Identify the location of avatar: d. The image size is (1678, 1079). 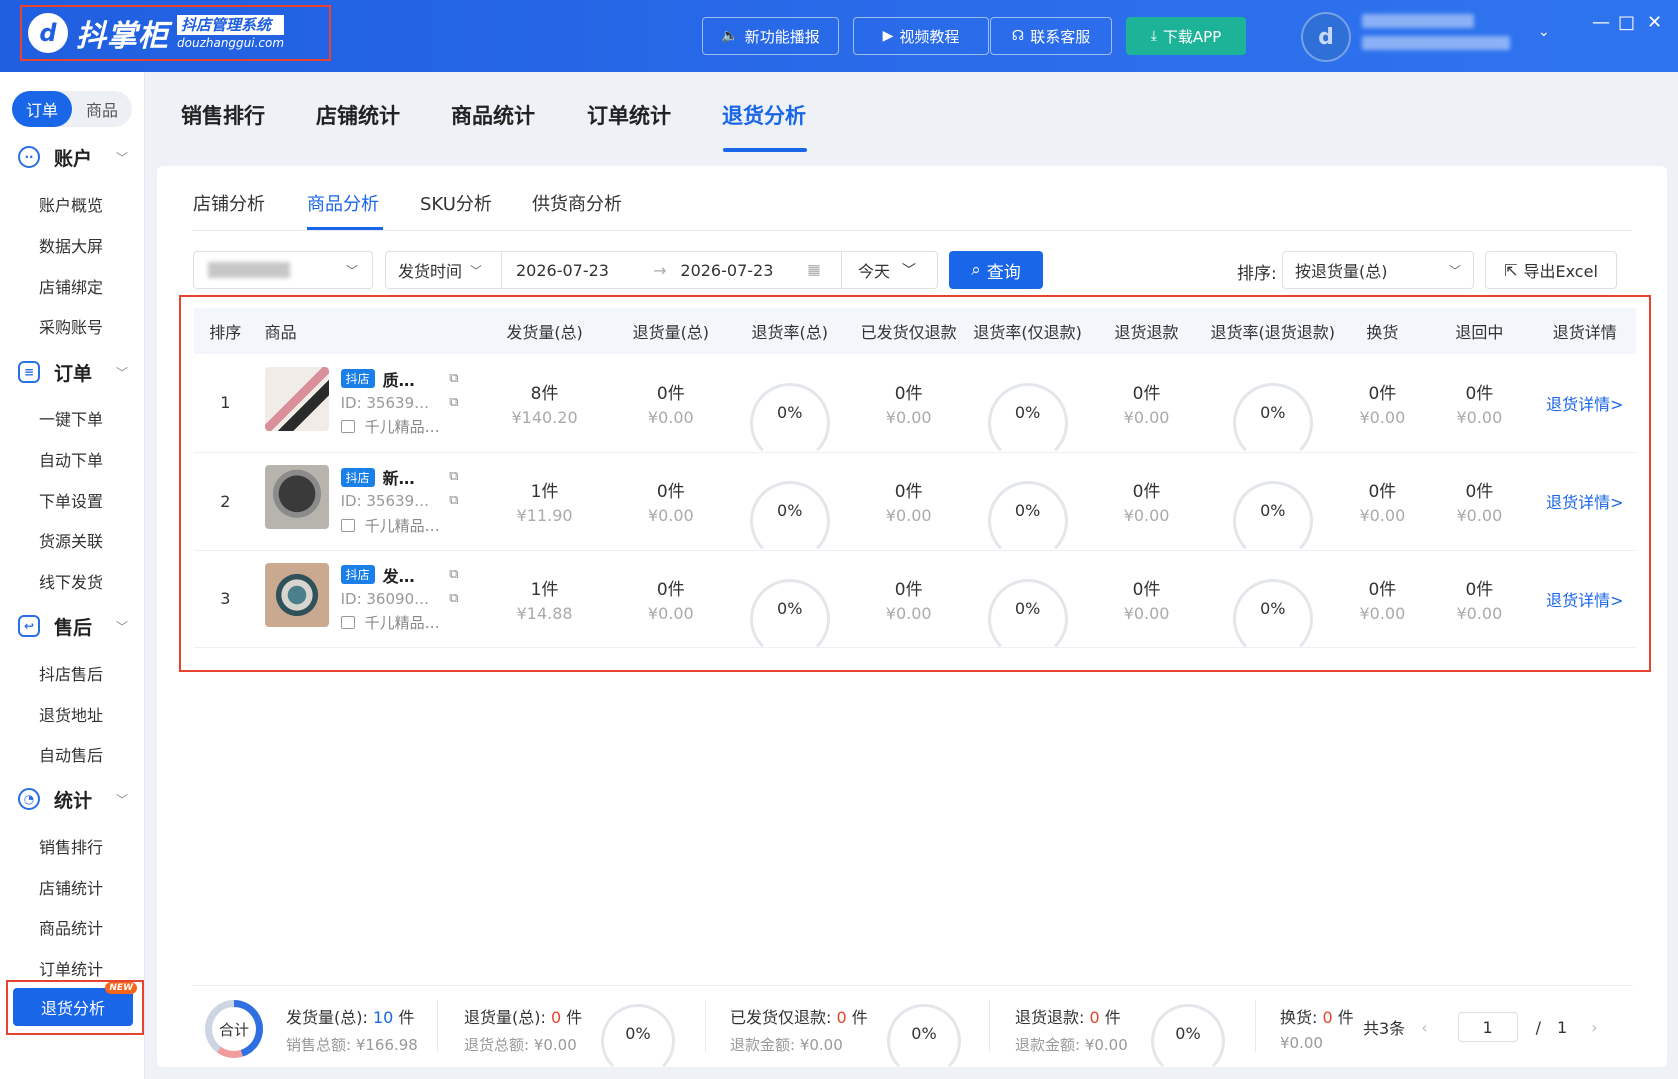
(1326, 37).